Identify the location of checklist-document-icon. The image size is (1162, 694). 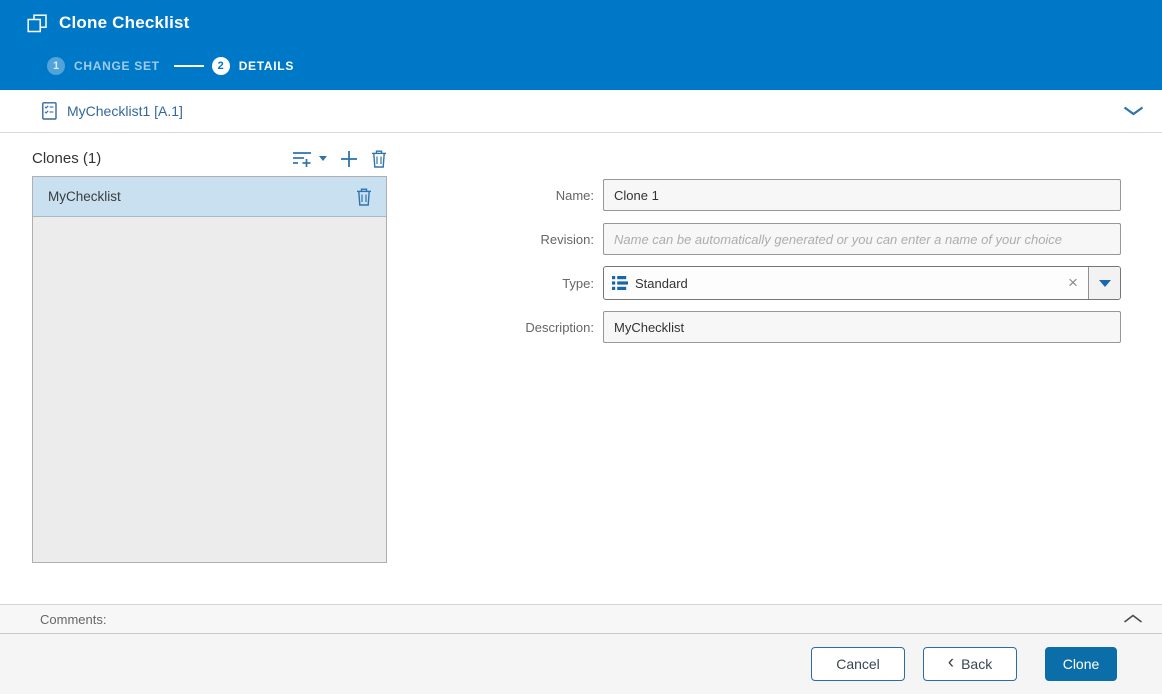
(49, 111).